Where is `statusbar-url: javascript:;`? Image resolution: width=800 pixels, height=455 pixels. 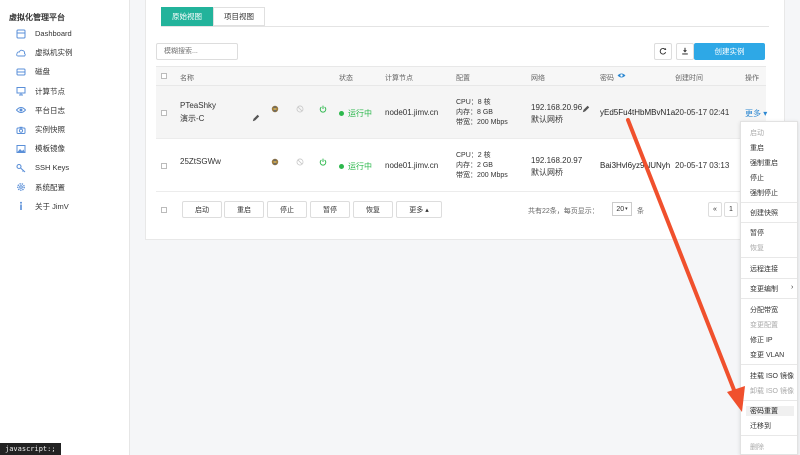
statusbar-url: javascript:; is located at coordinates (30, 449).